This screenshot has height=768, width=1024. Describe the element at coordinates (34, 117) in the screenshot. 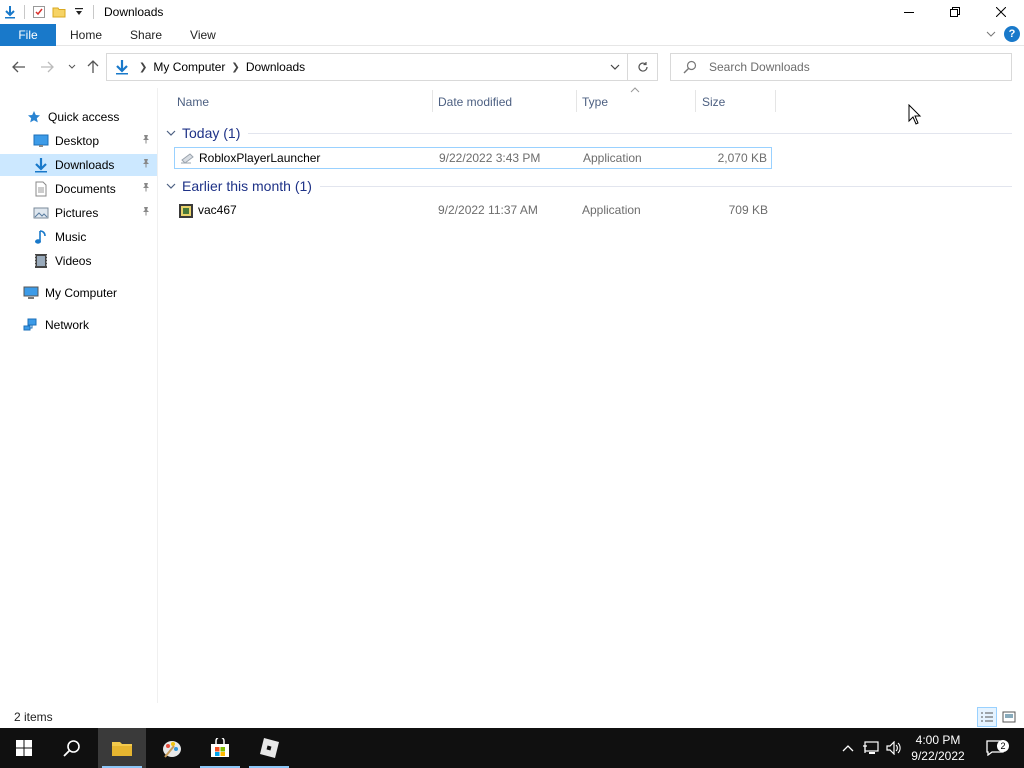

I see `star-icon` at that location.